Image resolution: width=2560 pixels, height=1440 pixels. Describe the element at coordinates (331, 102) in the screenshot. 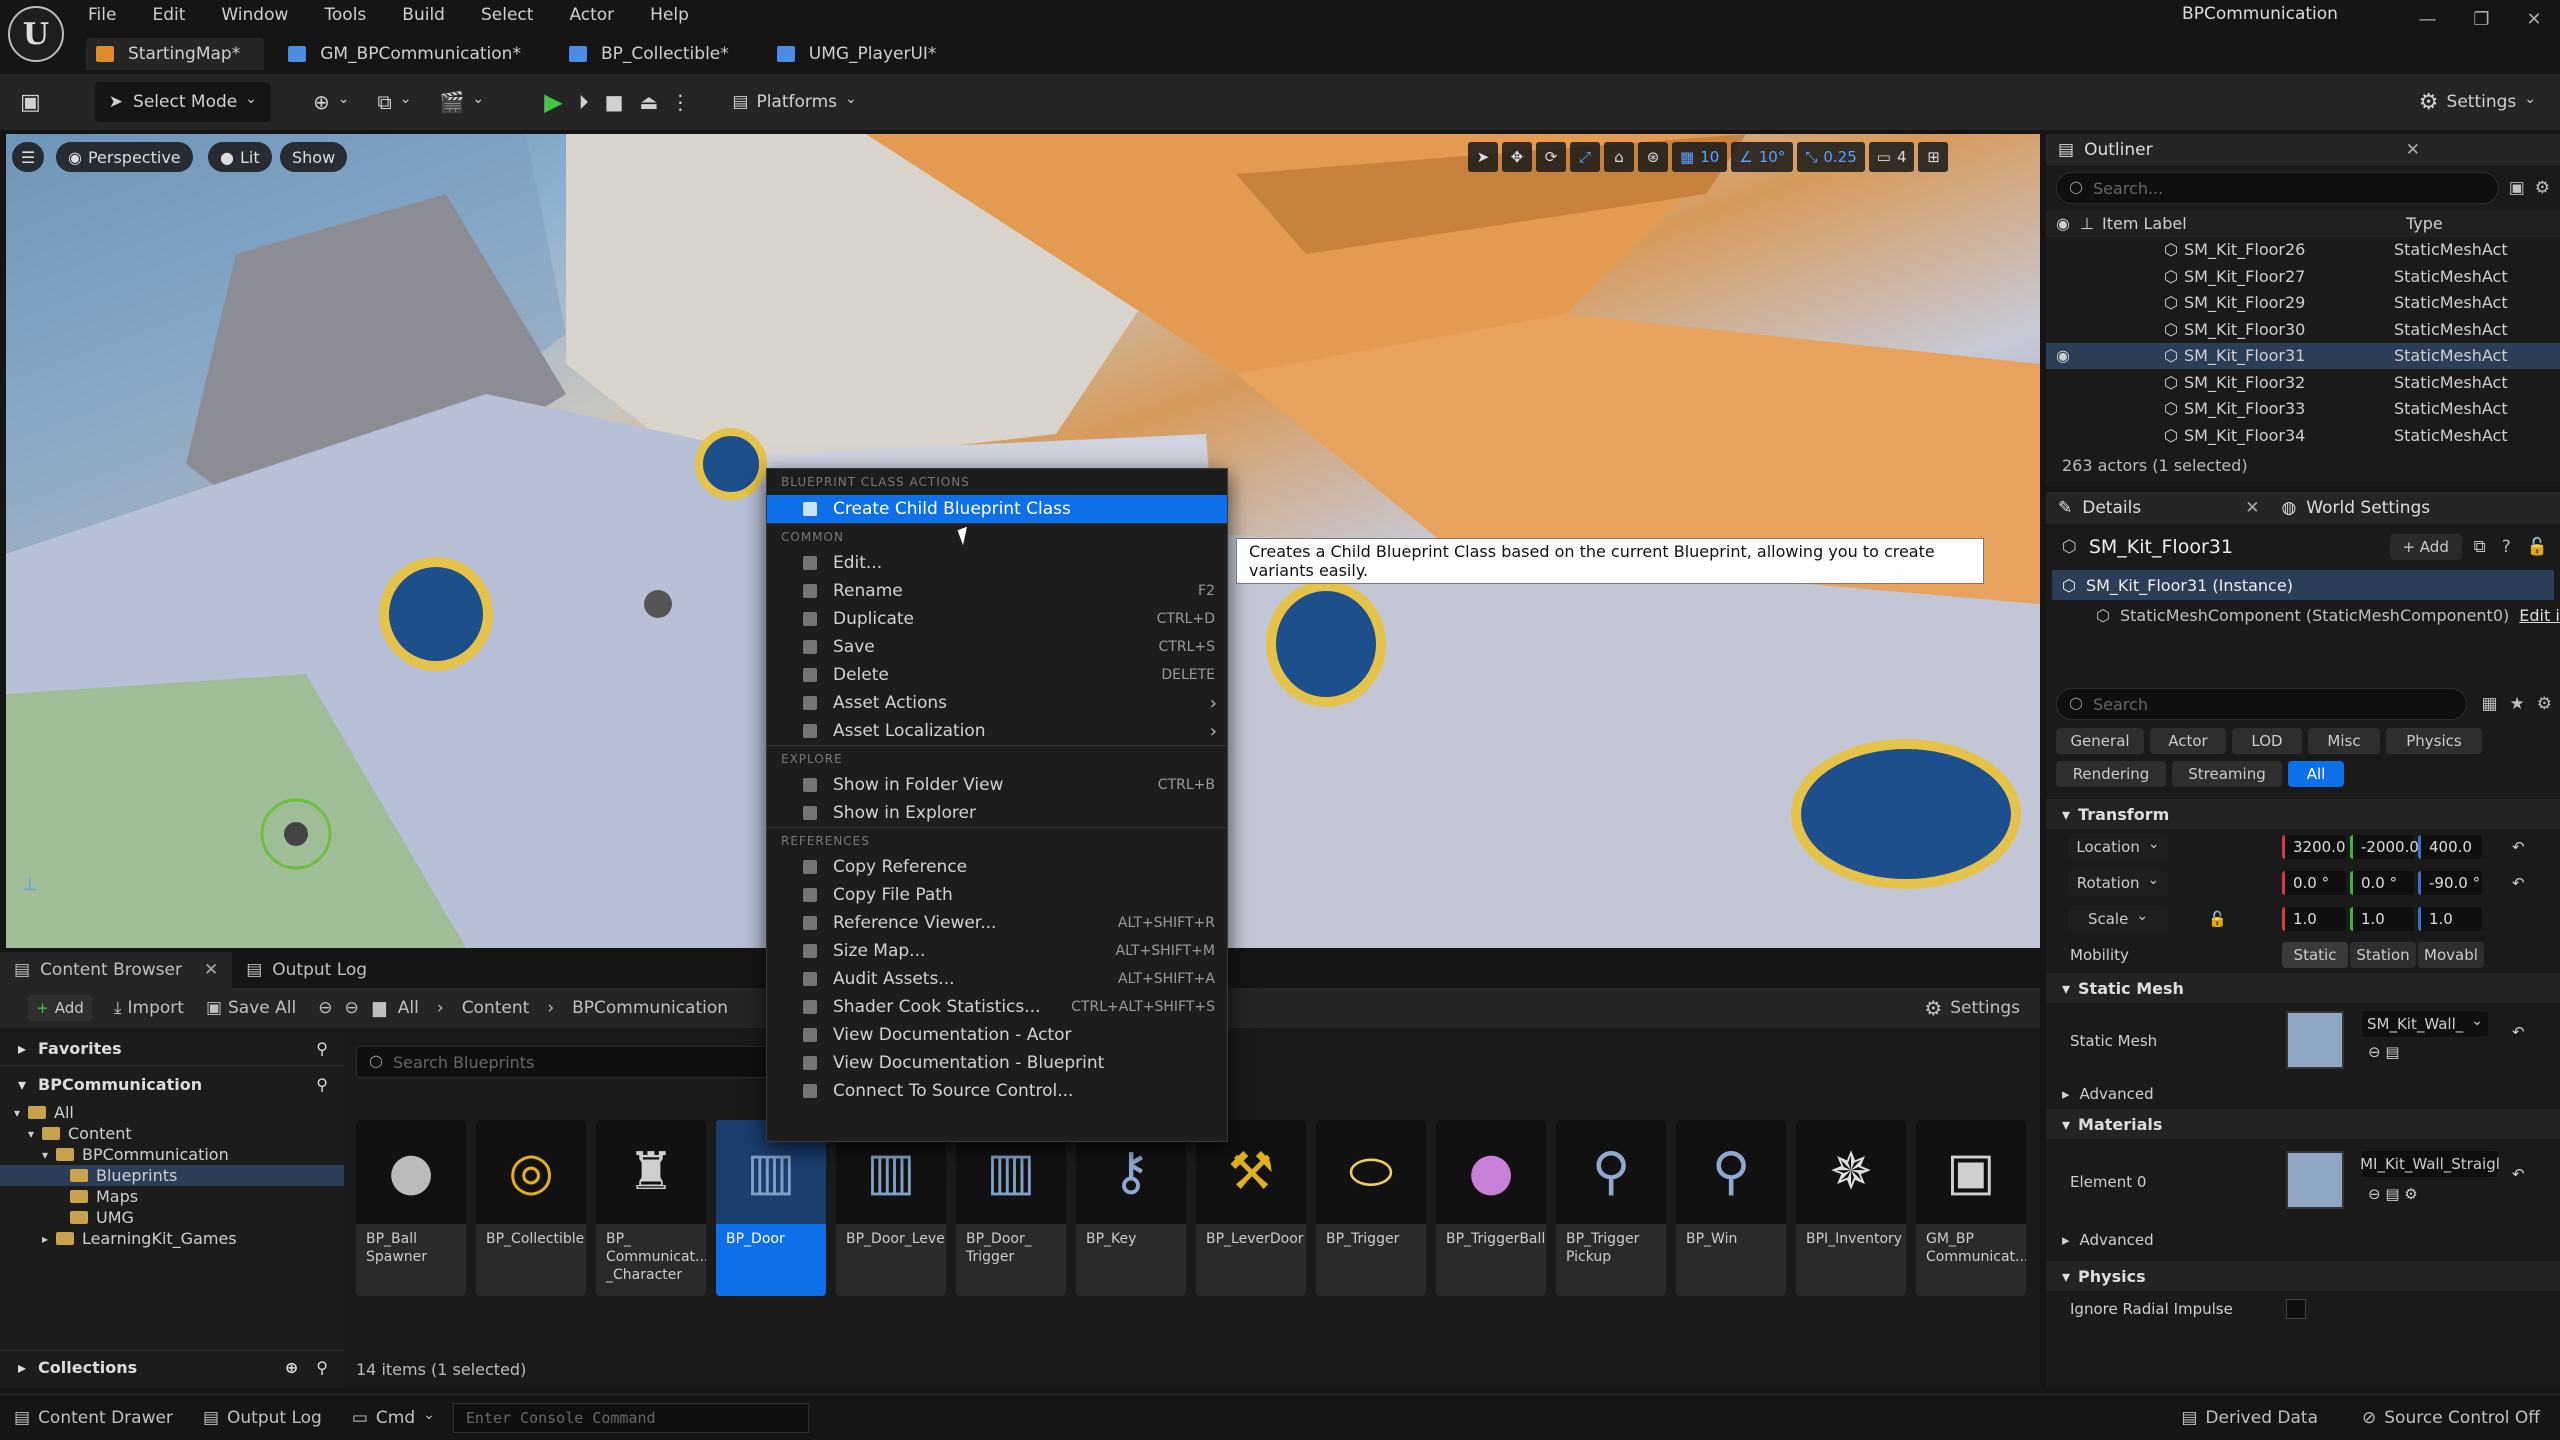

I see `add-content-icon: ⊕` at that location.